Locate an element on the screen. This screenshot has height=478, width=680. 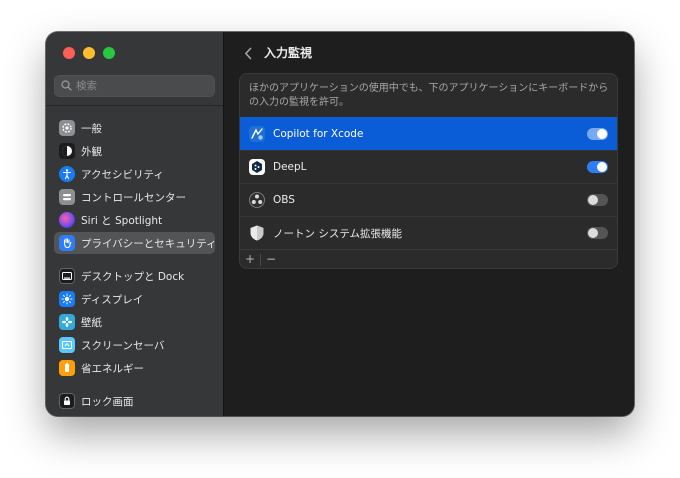
app-name: Copilot for Xcode is located at coordinates (318, 134).